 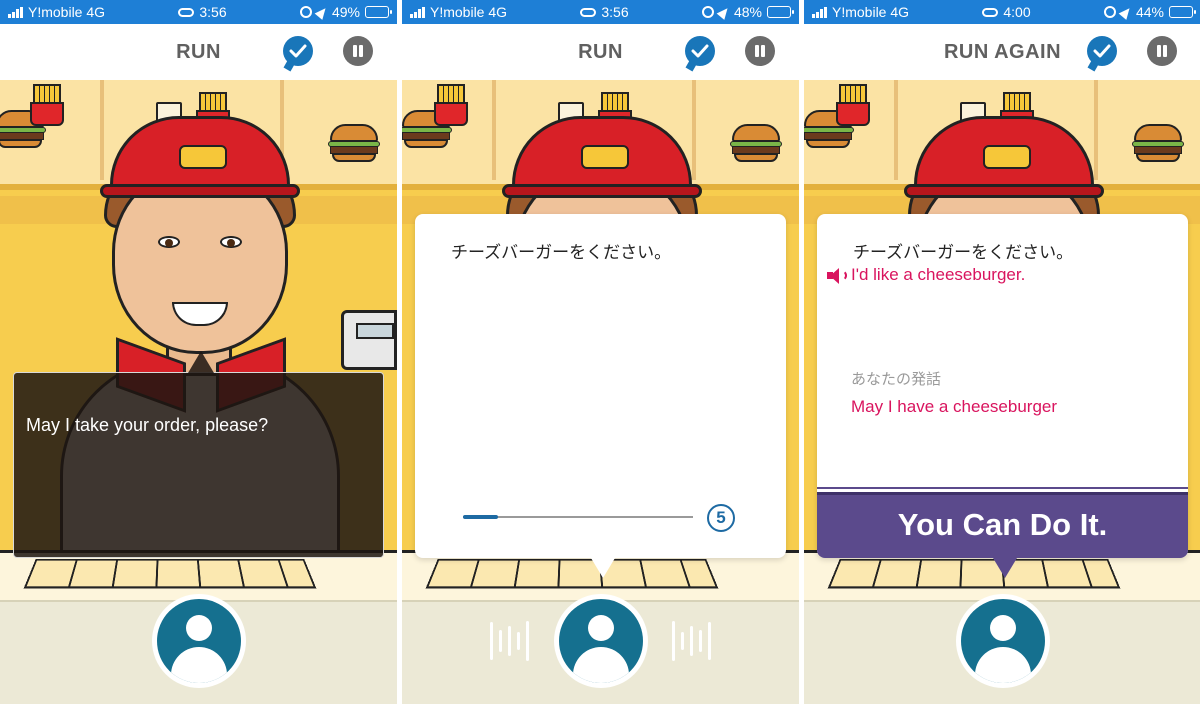 I want to click on feedback-text: You Can Do It., so click(x=1002, y=524).